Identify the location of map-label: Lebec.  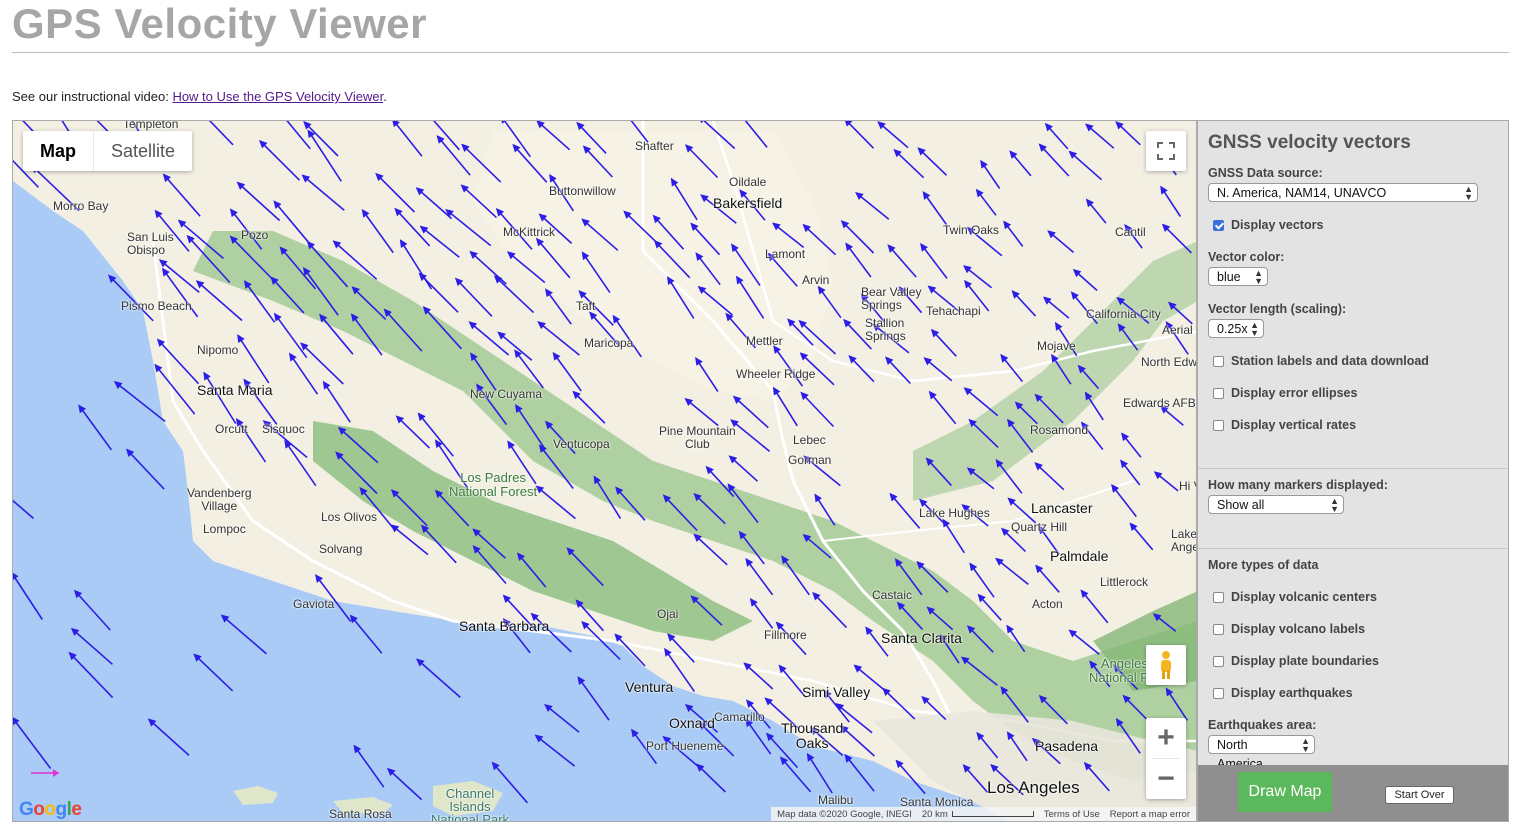
(809, 440).